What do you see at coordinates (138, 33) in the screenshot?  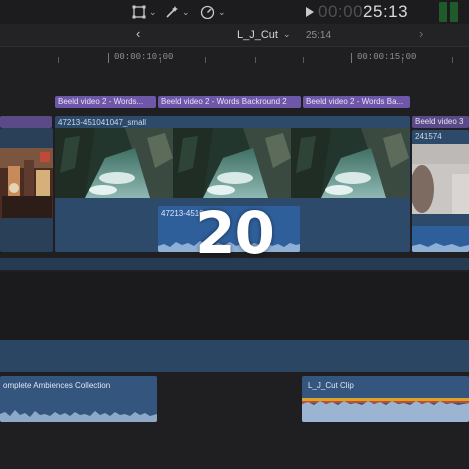 I see `back-arrow-icon: ‹` at bounding box center [138, 33].